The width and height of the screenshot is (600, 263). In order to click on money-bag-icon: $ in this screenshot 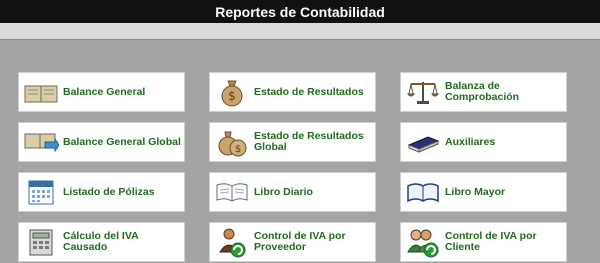, I will do `click(232, 92)`.